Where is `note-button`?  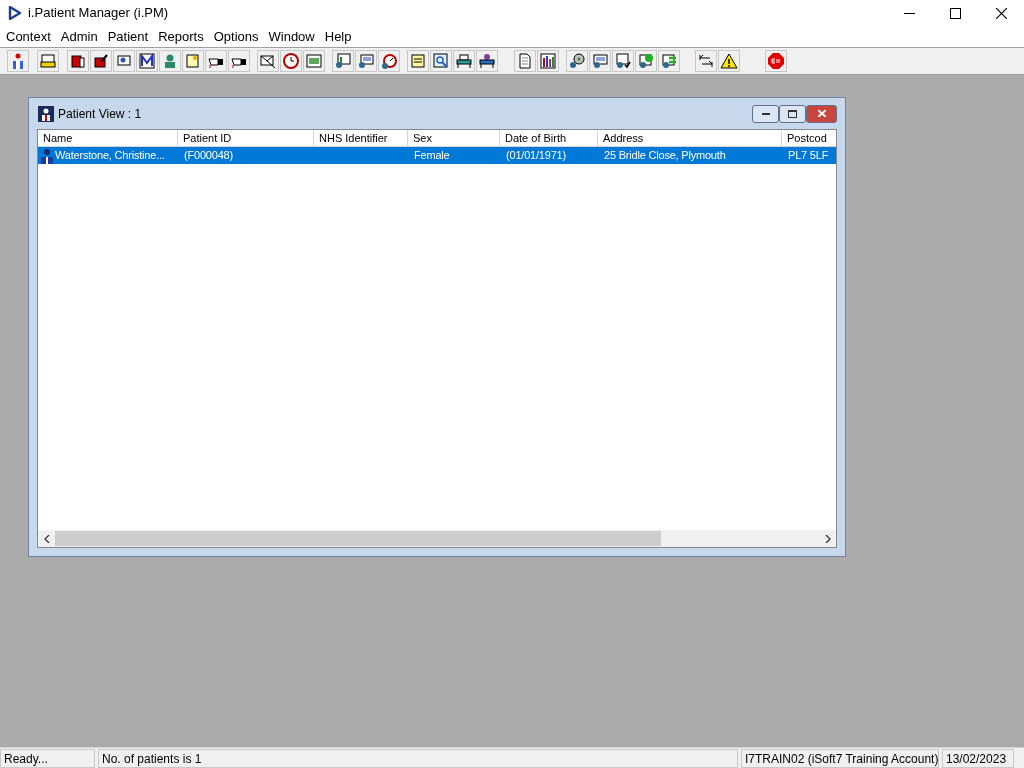 note-button is located at coordinates (418, 61).